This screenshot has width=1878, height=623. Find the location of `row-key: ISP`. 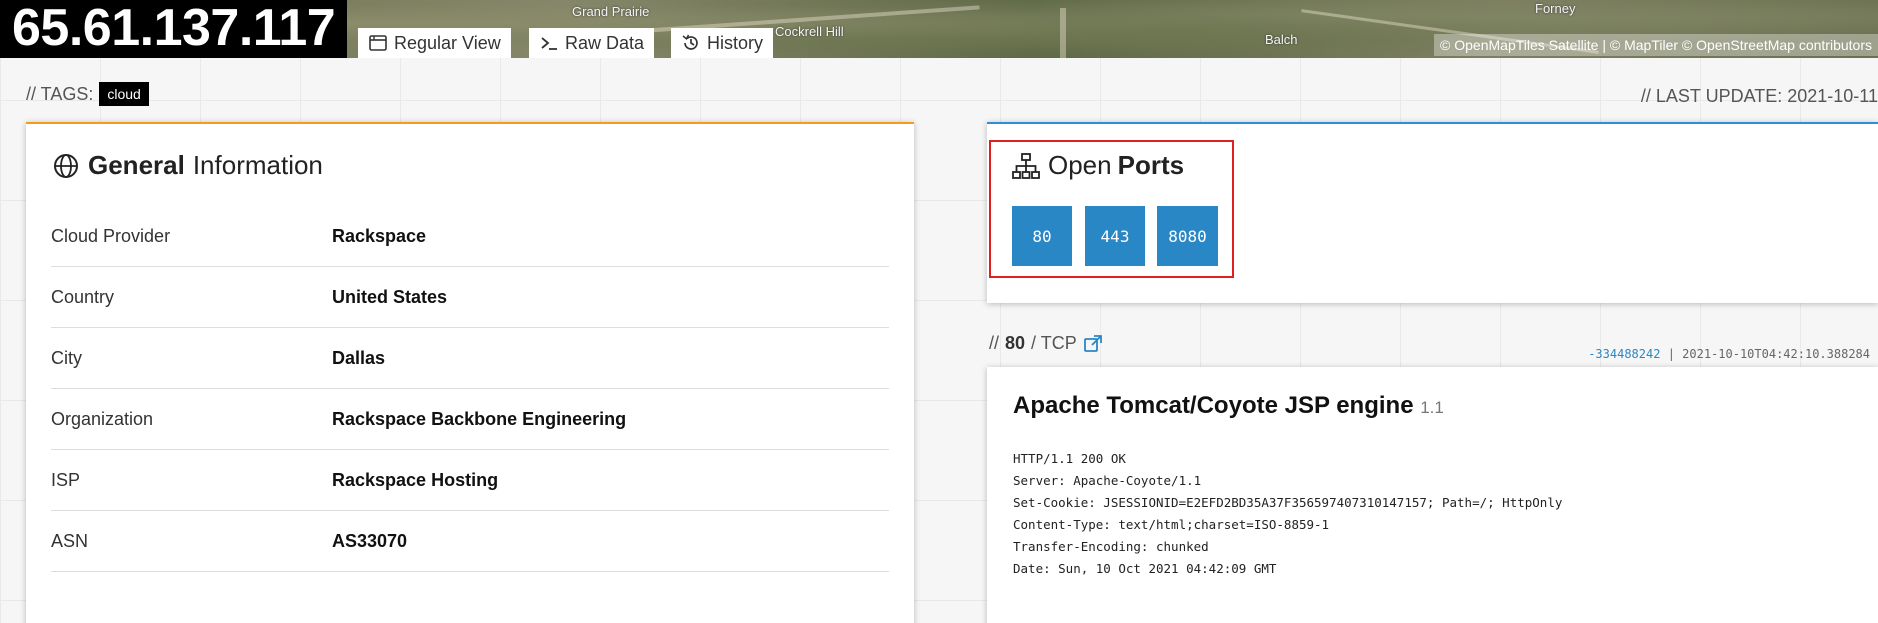

row-key: ISP is located at coordinates (66, 479).